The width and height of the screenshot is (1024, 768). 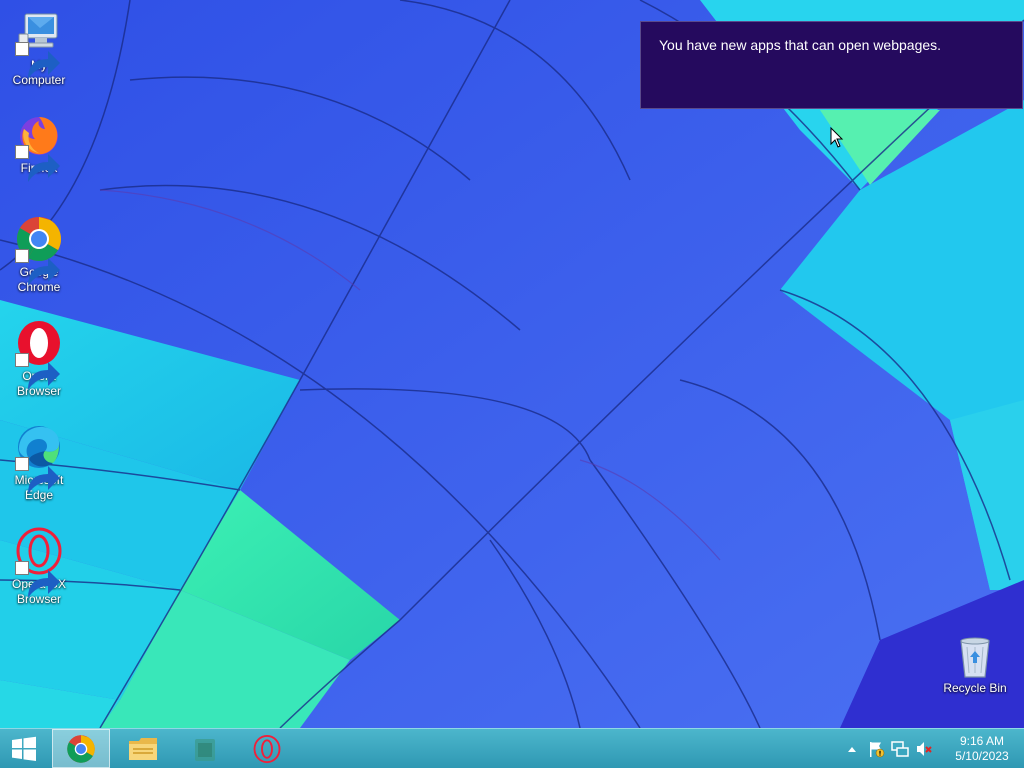 I want to click on opera-icon, so click(x=39, y=354).